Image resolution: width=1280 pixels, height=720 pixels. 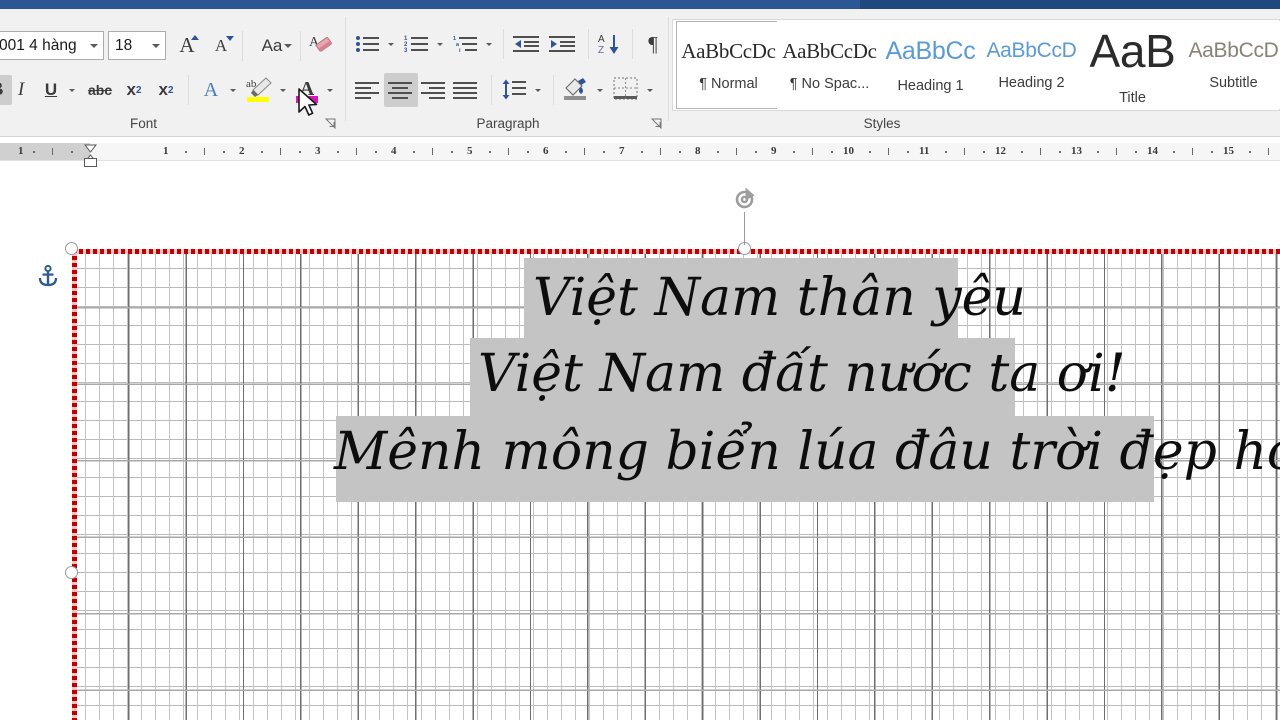 What do you see at coordinates (163, 89) in the screenshot?
I see `superscript-label: x` at bounding box center [163, 89].